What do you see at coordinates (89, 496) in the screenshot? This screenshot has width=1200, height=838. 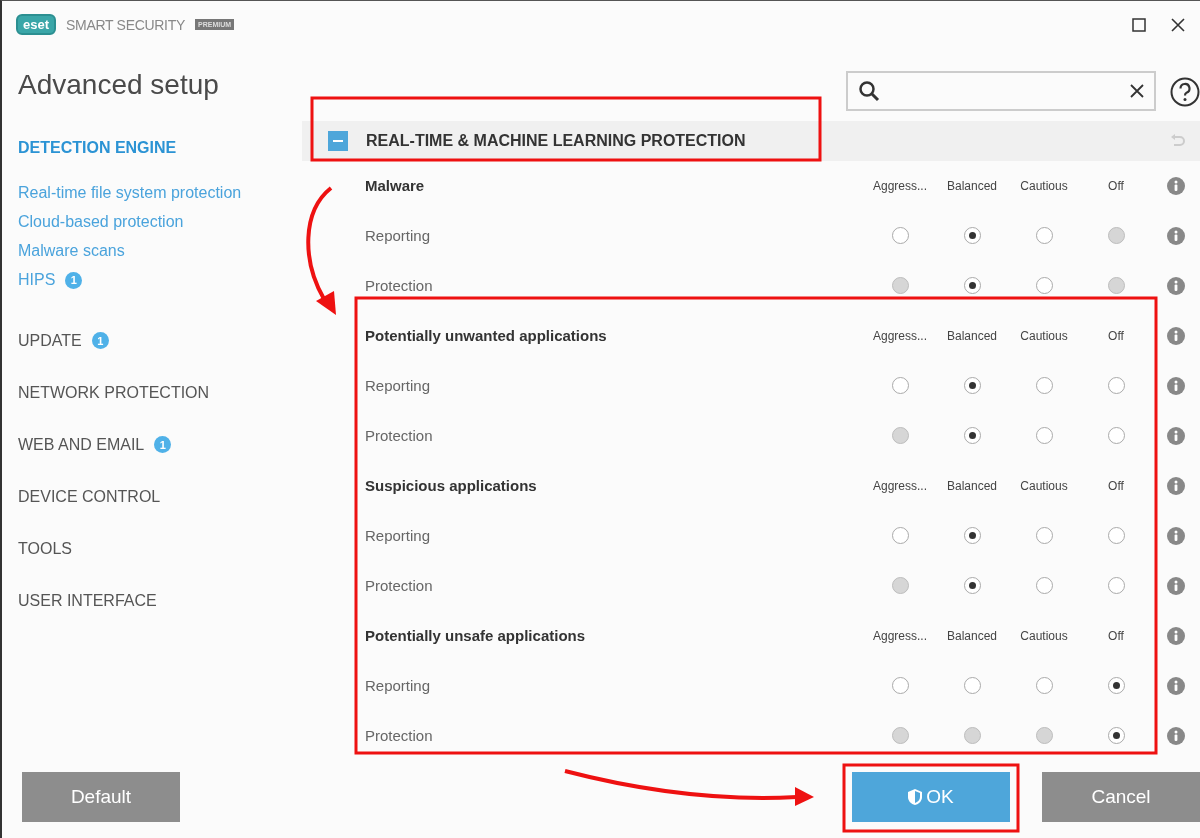 I see `sidebar-section: DEVICE CONTROL` at bounding box center [89, 496].